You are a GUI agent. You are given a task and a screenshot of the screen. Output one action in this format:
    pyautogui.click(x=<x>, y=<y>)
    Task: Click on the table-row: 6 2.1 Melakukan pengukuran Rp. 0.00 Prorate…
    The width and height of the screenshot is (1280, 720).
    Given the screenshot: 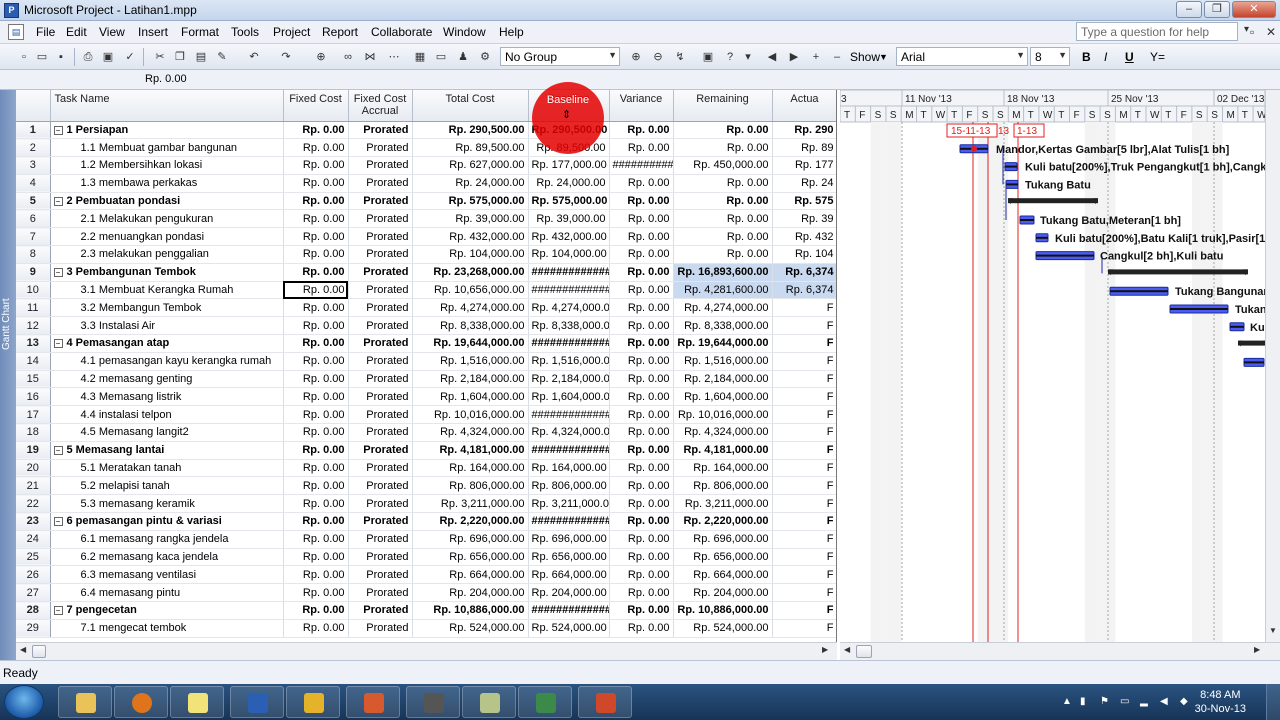 What is the action you would take?
    pyautogui.click(x=426, y=219)
    